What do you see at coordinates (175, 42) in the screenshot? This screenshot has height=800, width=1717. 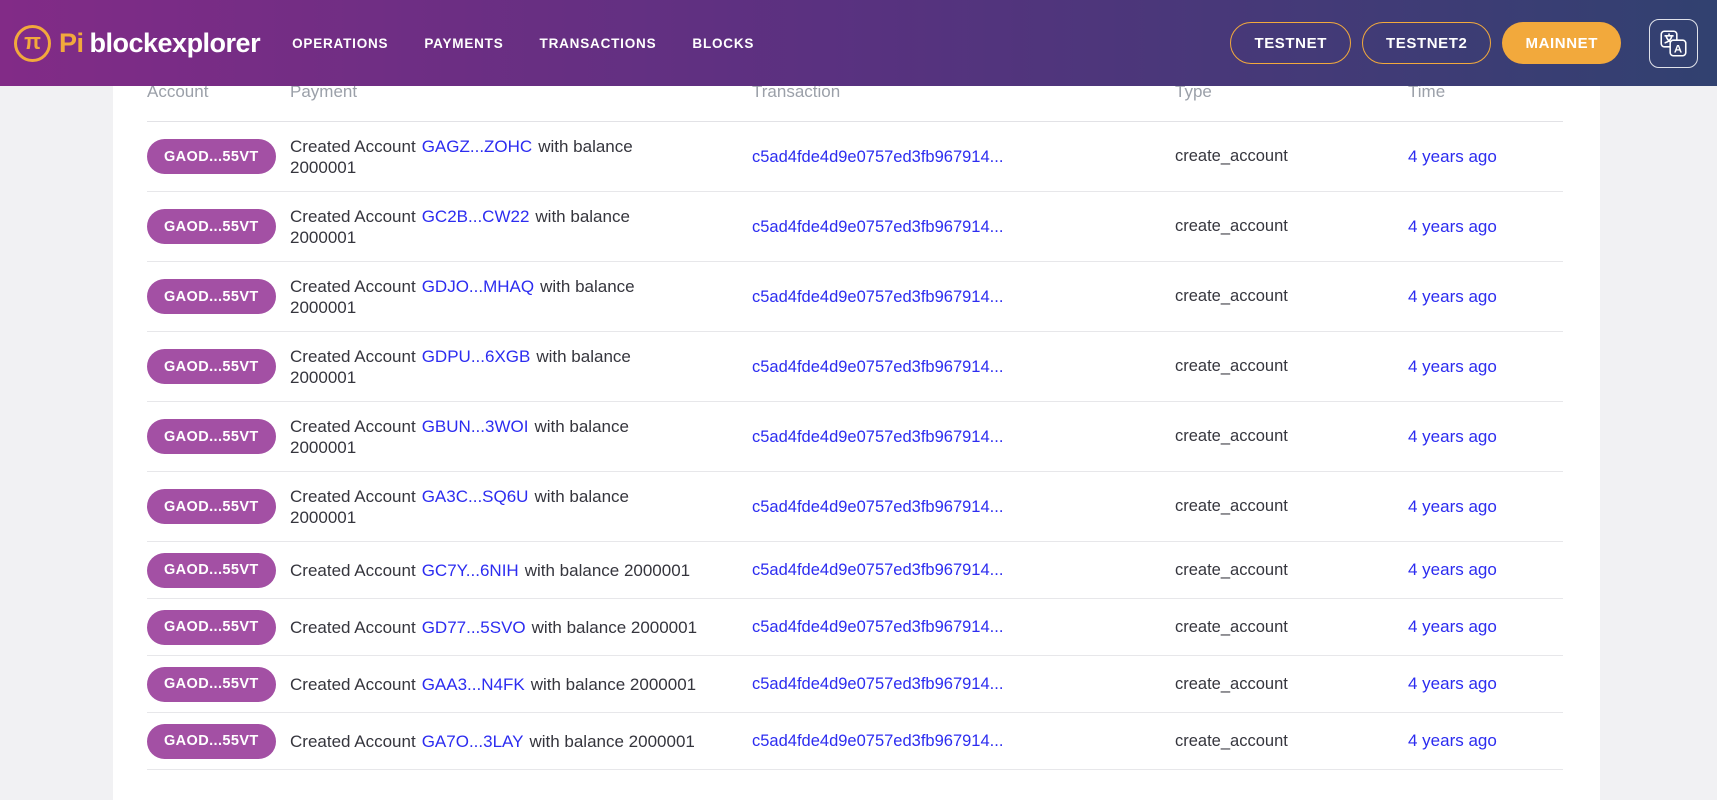 I see `brand-name-blockexplorer: blockexplorer` at bounding box center [175, 42].